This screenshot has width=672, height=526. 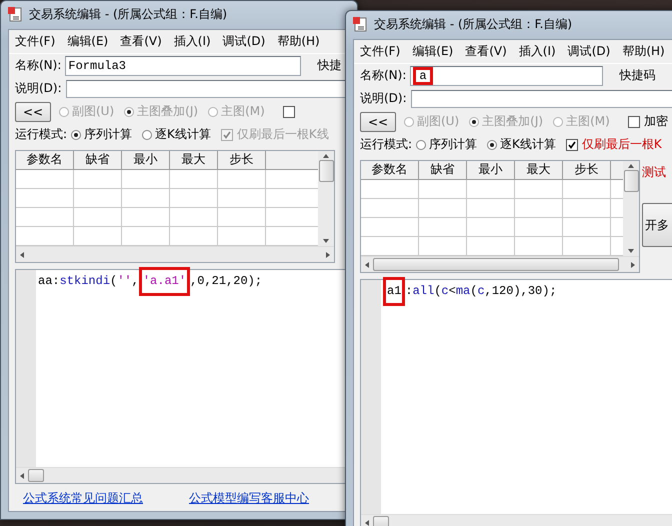 I want to click on name-field: Formula3, so click(x=183, y=66).